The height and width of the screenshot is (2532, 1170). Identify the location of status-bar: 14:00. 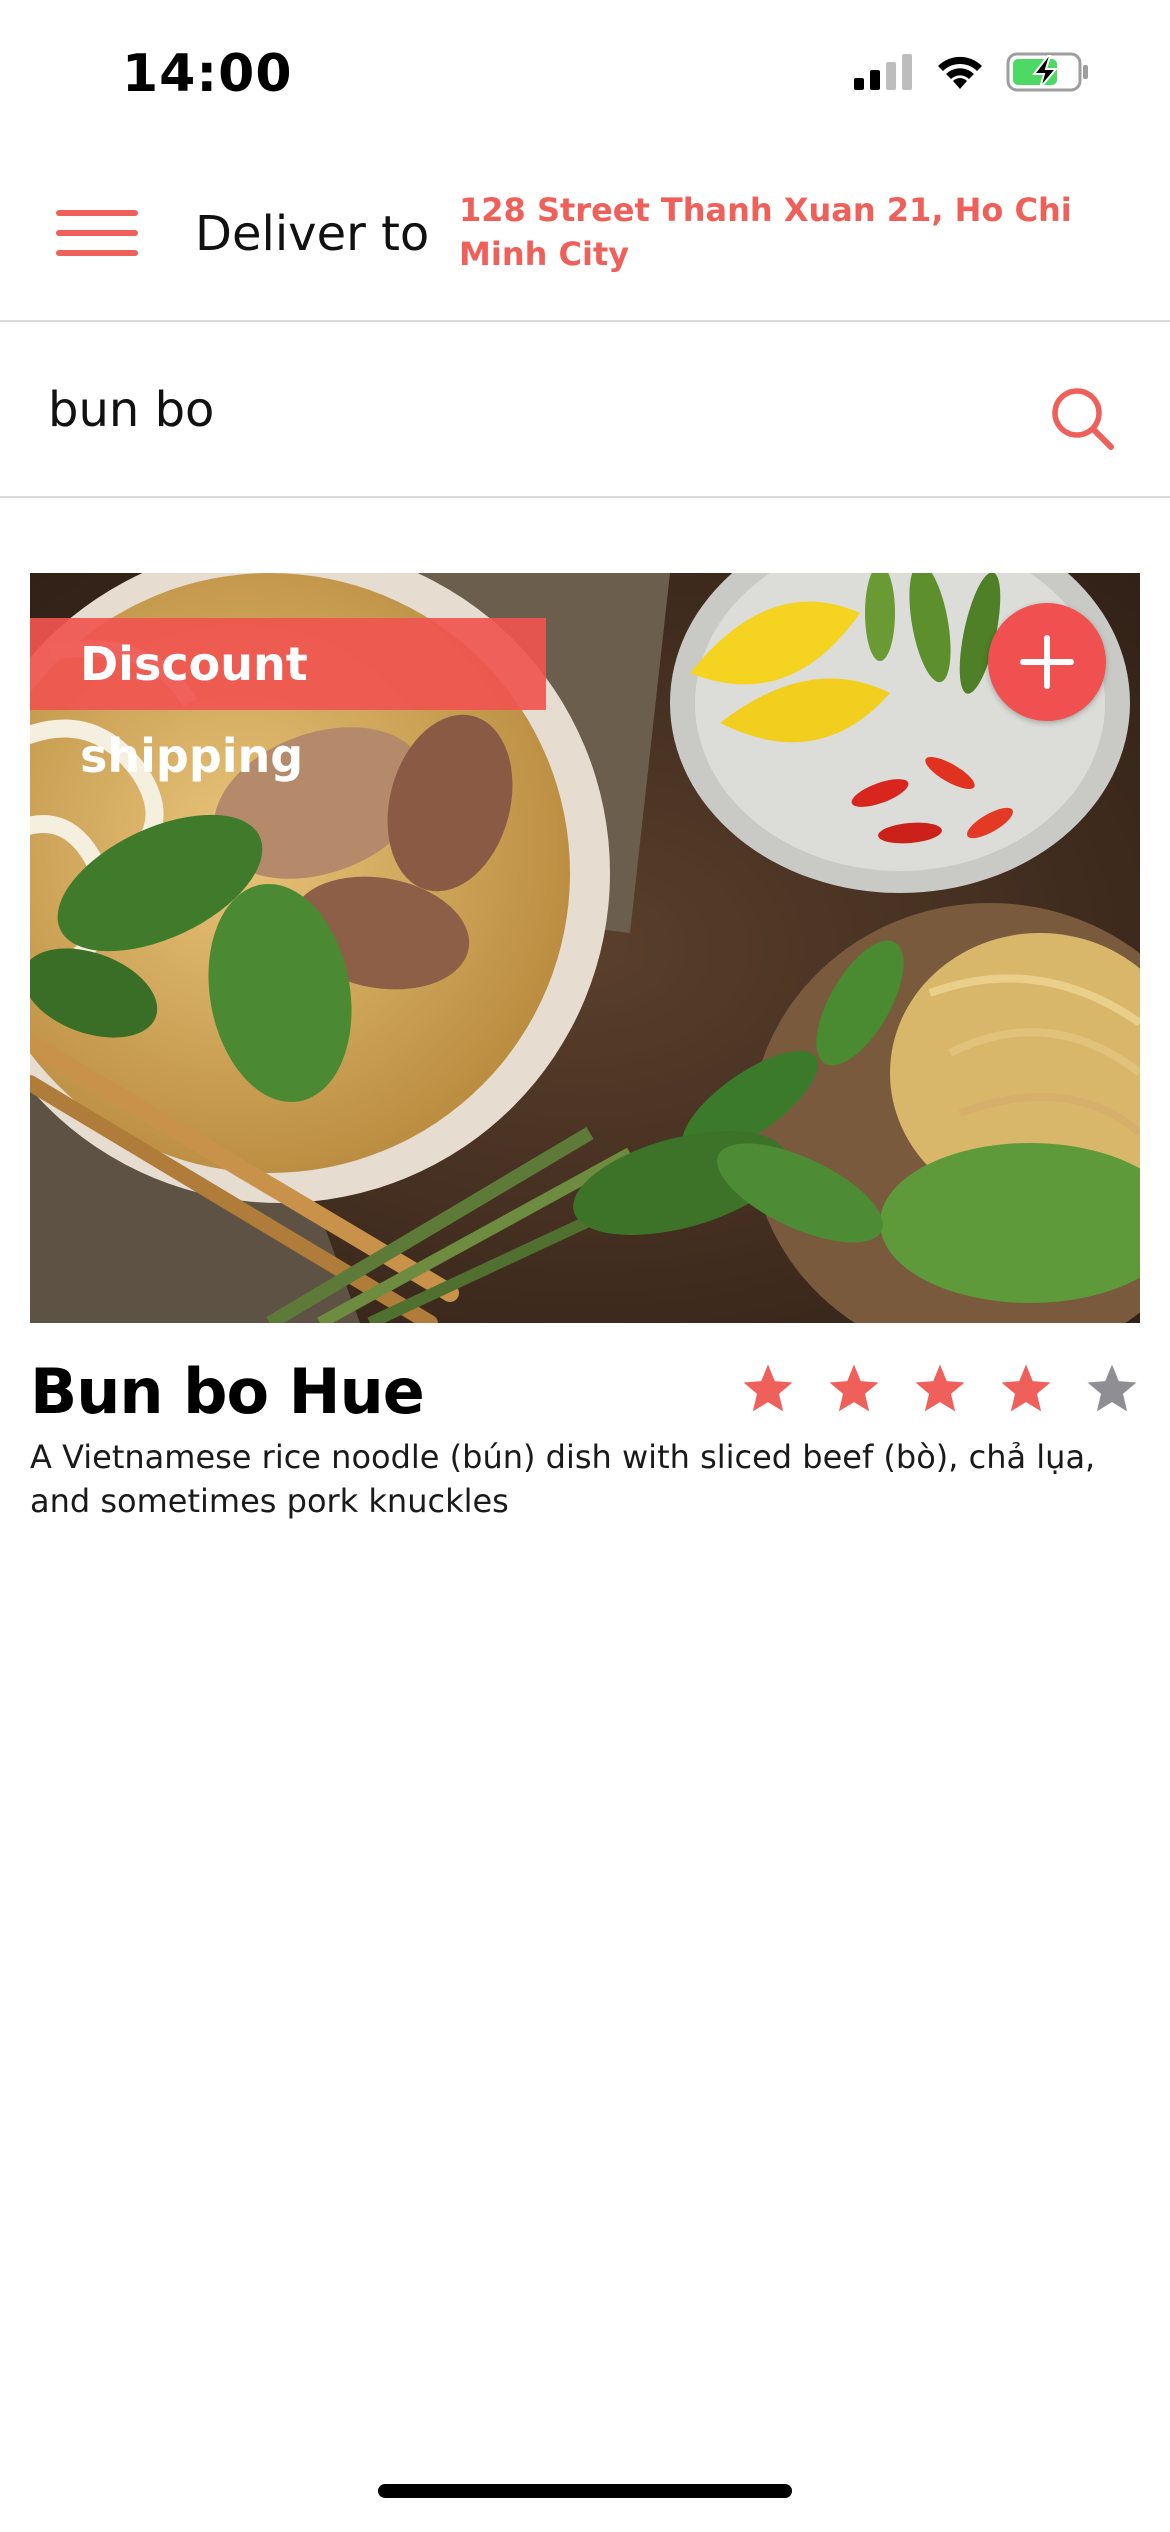
(585, 75).